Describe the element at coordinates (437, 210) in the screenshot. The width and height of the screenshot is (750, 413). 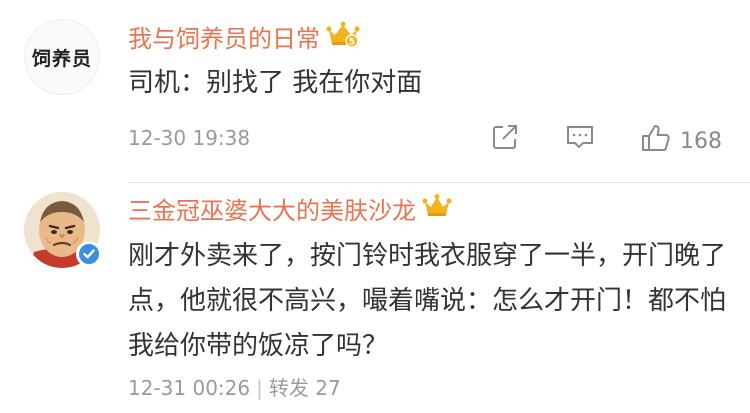
I see `crown-icon` at that location.